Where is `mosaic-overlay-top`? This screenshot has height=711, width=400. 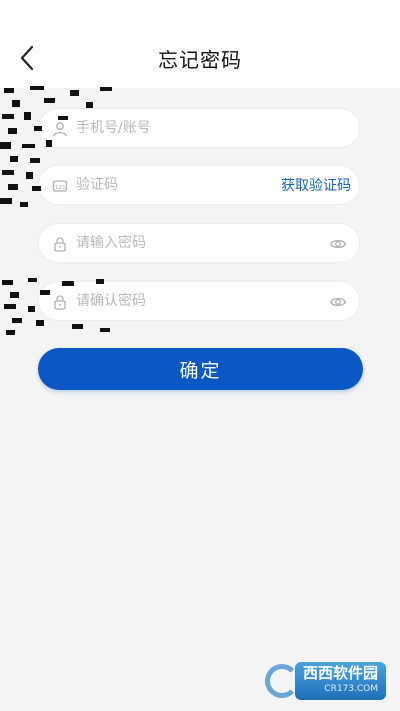 mosaic-overlay-top is located at coordinates (65, 150).